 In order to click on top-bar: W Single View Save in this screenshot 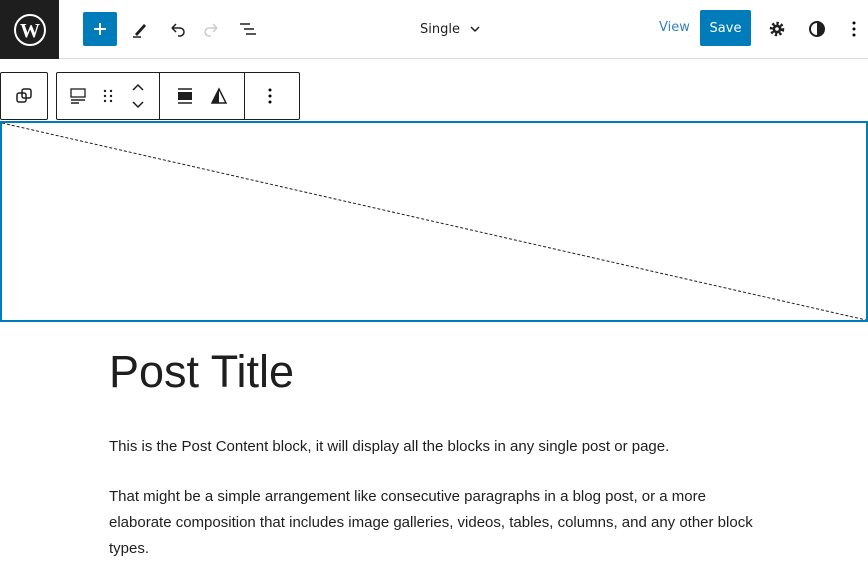, I will do `click(434, 29)`.